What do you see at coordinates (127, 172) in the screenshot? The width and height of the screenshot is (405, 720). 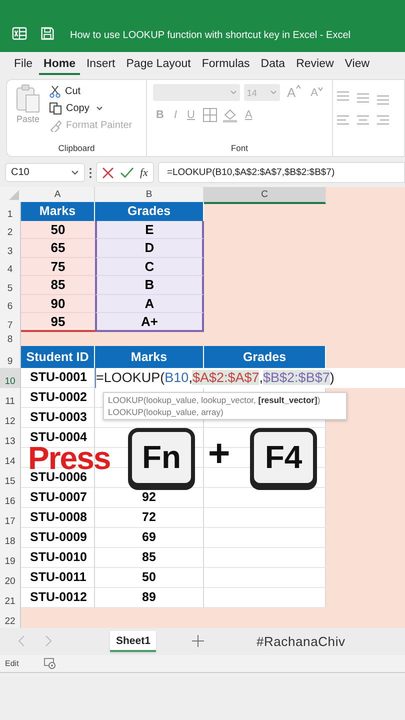 I see `check-icon` at bounding box center [127, 172].